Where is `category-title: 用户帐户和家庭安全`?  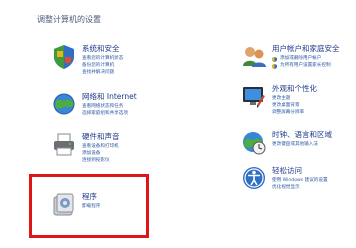 category-title: 用户帐户和家庭安全 is located at coordinates (306, 48).